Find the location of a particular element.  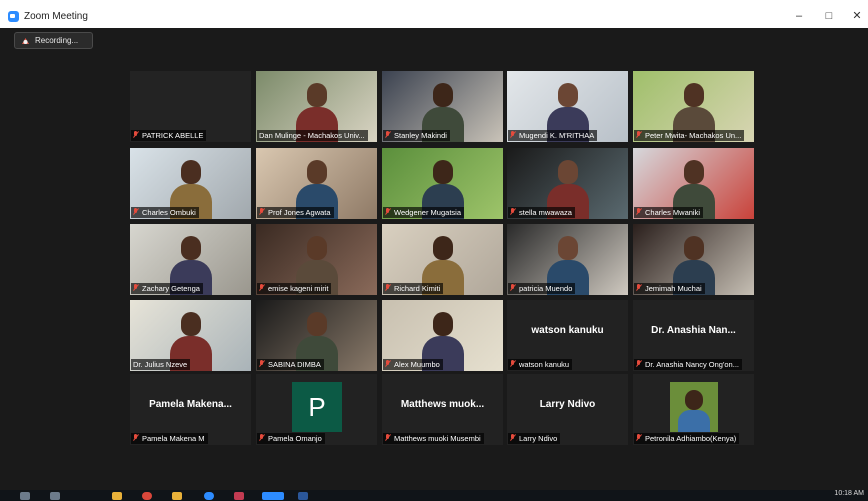

participant-tile: P Pamela Omanjo is located at coordinates (316, 409).